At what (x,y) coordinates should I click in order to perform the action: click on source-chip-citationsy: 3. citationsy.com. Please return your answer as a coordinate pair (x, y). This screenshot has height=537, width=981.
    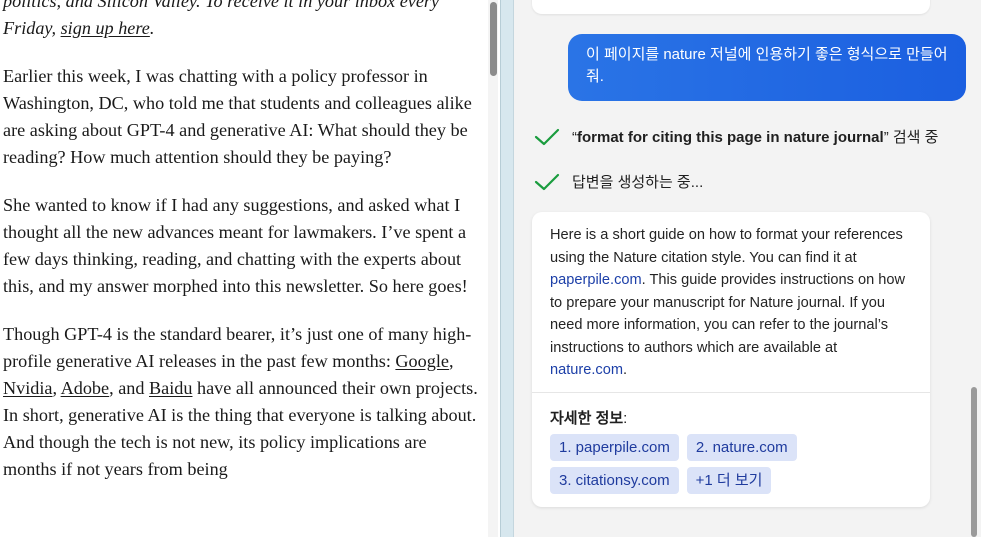
    Looking at the image, I should click on (614, 480).